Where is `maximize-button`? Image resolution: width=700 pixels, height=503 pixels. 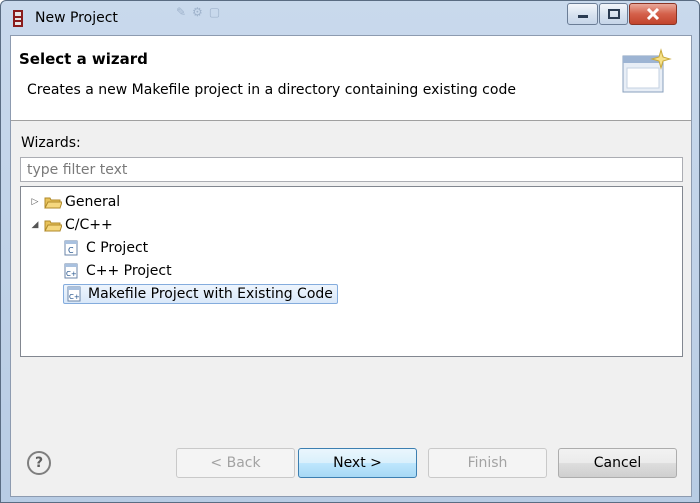
maximize-button is located at coordinates (613, 14).